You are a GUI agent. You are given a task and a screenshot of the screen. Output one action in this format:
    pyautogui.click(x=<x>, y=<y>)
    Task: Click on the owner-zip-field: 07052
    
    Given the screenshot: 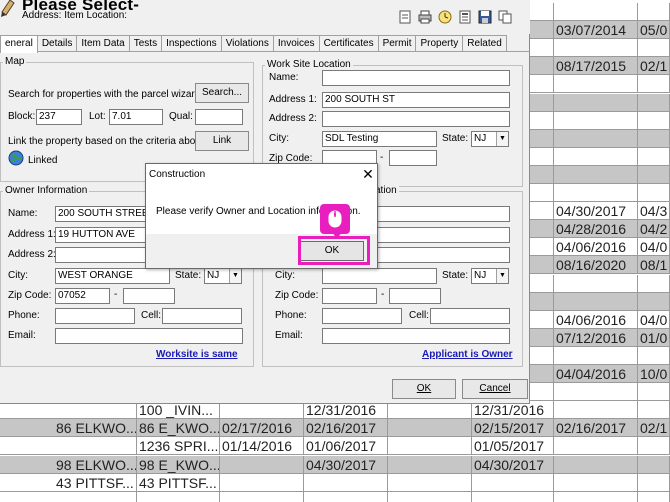 What is the action you would take?
    pyautogui.click(x=82, y=296)
    